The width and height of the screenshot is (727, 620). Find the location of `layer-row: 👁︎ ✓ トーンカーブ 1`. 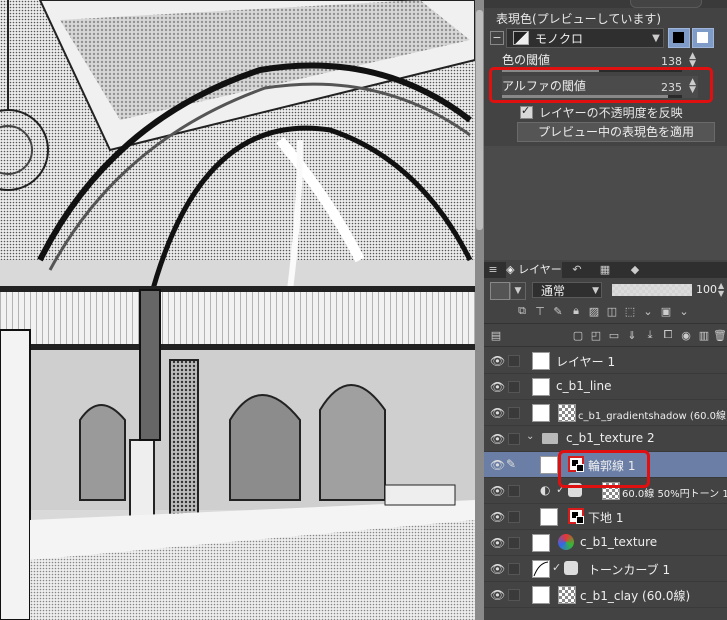

layer-row: 👁︎ ✓ トーンカーブ 1 is located at coordinates (605, 569).